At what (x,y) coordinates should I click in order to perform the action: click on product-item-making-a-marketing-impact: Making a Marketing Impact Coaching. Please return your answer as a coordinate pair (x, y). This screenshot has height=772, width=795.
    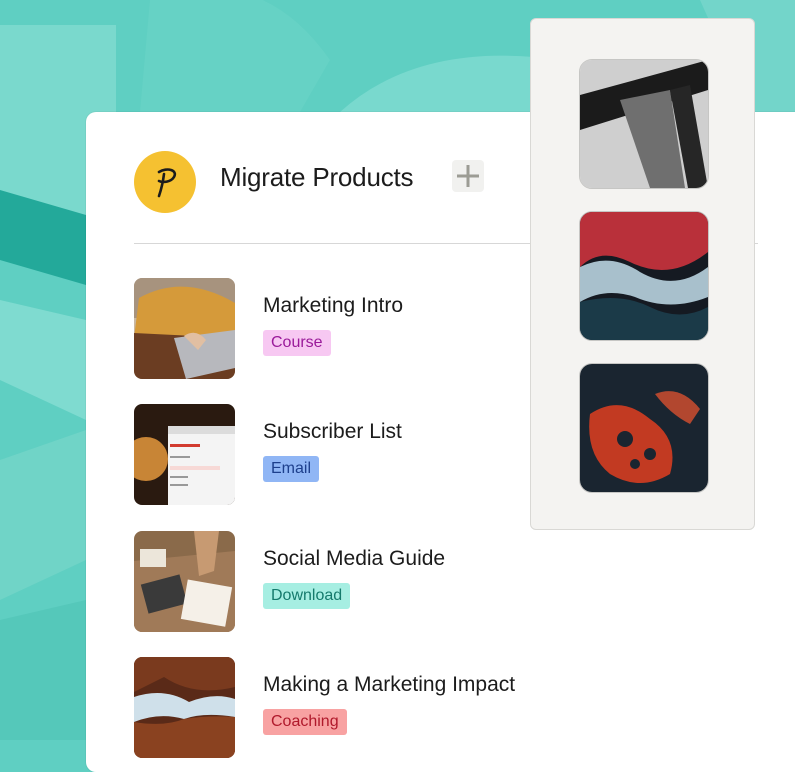
    Looking at the image, I should click on (354, 708).